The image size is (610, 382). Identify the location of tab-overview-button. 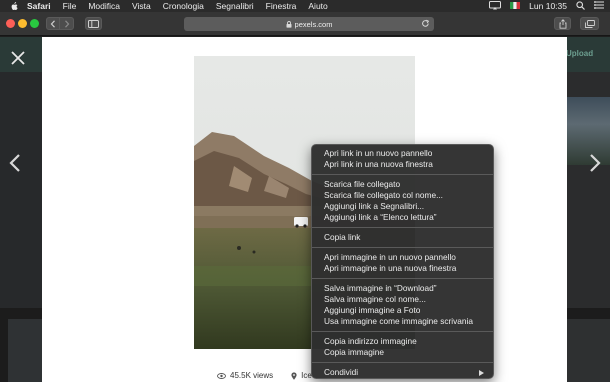
(589, 23).